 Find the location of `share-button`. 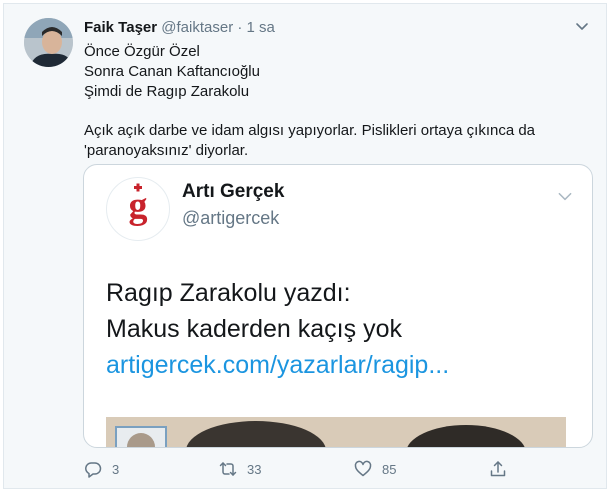

share-button is located at coordinates (498, 469).